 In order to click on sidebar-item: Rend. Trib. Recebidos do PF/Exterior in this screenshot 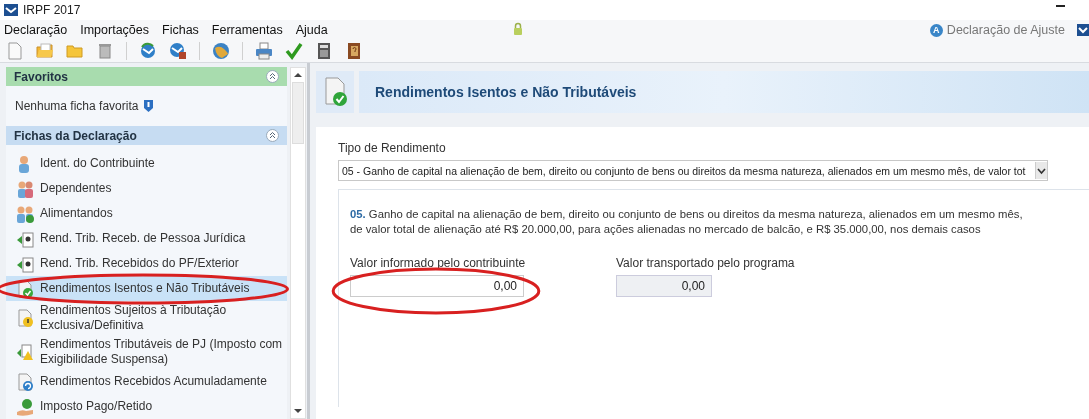, I will do `click(147, 263)`.